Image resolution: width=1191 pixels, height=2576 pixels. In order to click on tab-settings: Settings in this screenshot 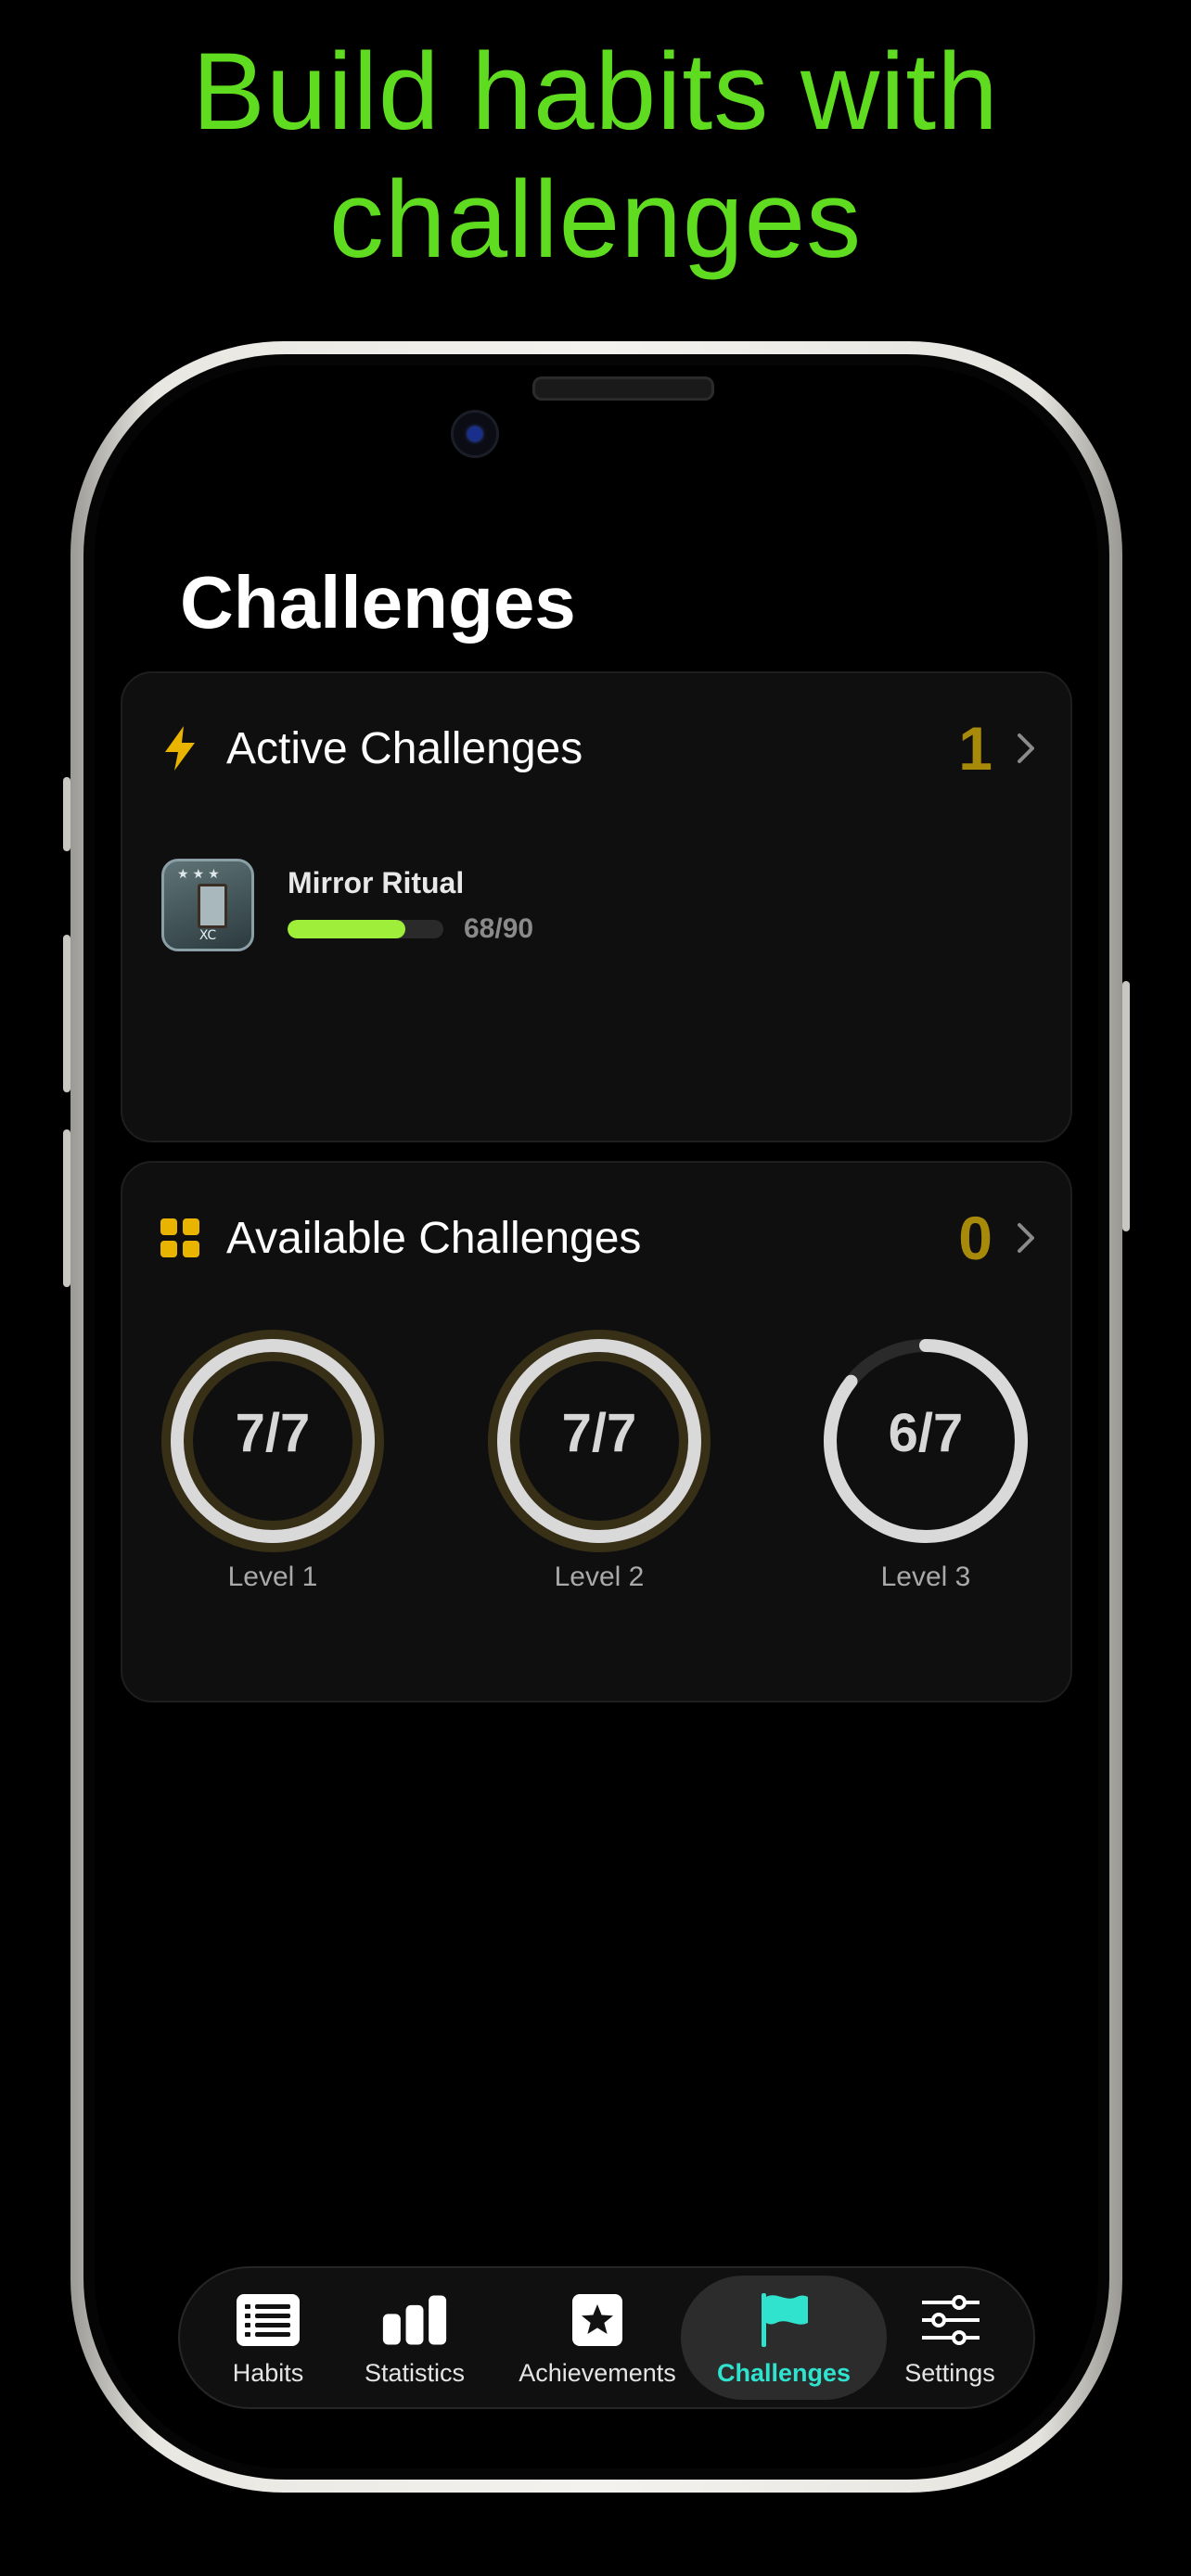, I will do `click(950, 2338)`.